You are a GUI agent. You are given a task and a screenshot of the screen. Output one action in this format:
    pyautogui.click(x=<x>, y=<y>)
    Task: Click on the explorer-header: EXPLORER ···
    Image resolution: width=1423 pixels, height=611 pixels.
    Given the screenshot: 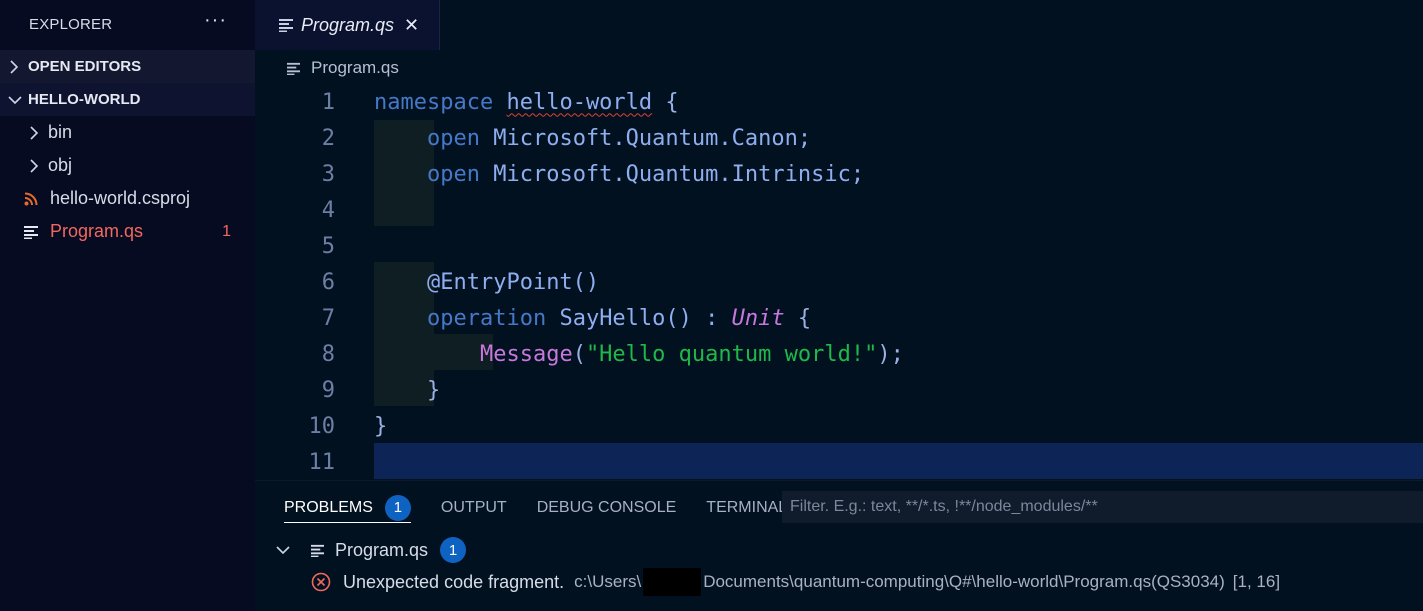 What is the action you would take?
    pyautogui.click(x=127, y=24)
    